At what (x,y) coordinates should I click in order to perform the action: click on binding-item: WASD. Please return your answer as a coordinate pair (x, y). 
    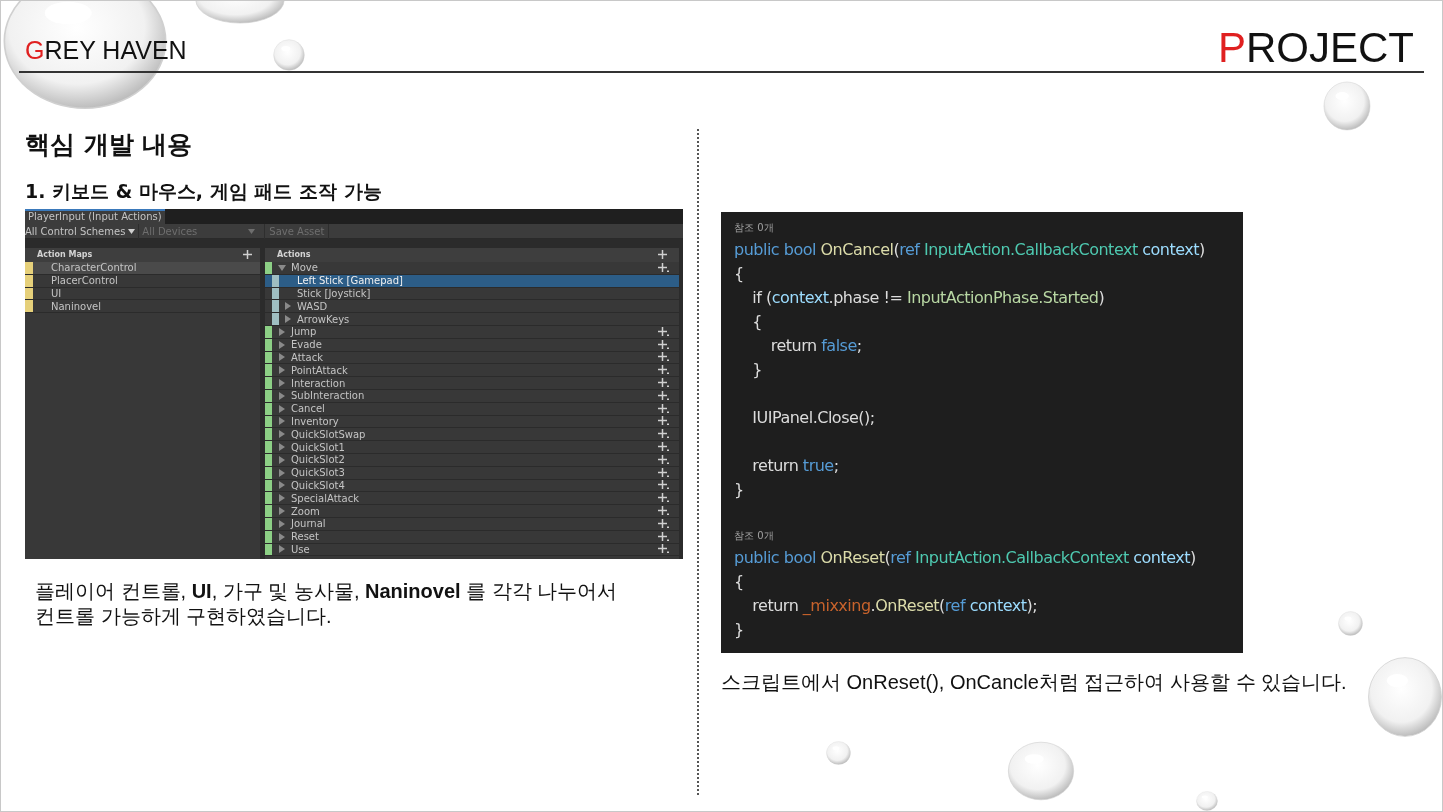
    Looking at the image, I should click on (472, 307).